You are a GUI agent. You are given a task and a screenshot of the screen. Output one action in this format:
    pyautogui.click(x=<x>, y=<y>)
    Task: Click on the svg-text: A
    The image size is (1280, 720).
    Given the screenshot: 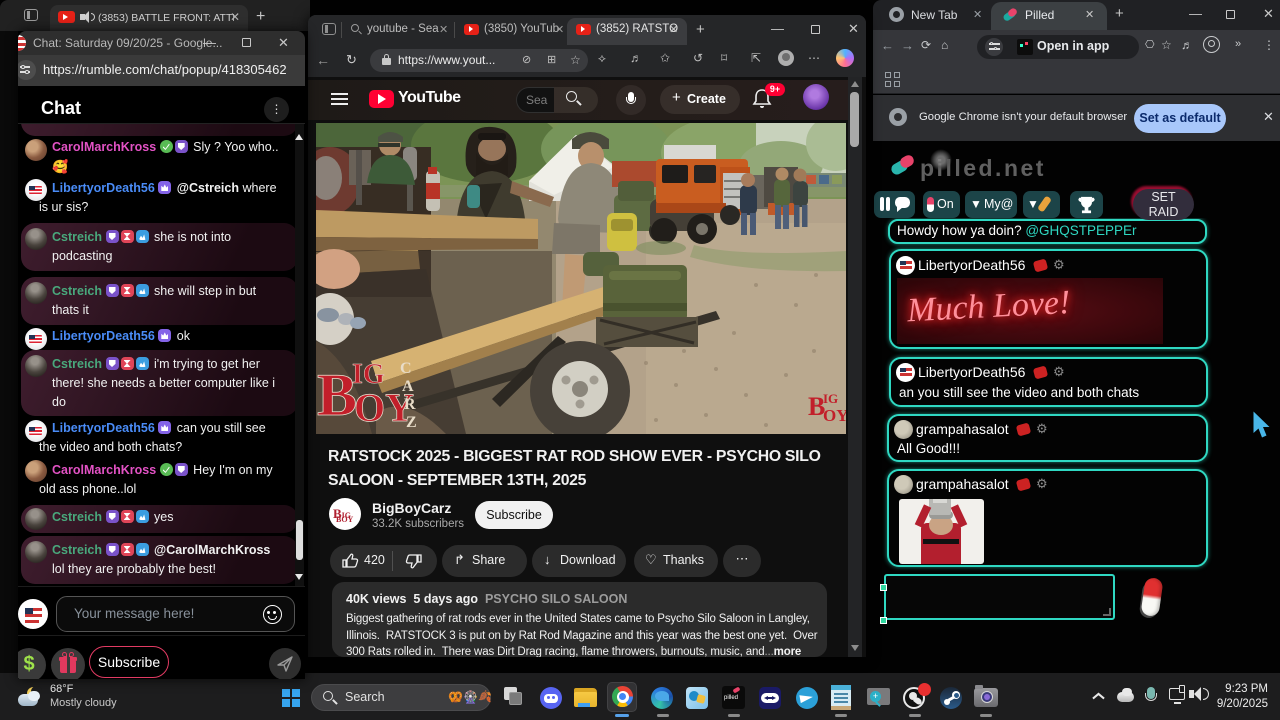 What is the action you would take?
    pyautogui.click(x=408, y=386)
    